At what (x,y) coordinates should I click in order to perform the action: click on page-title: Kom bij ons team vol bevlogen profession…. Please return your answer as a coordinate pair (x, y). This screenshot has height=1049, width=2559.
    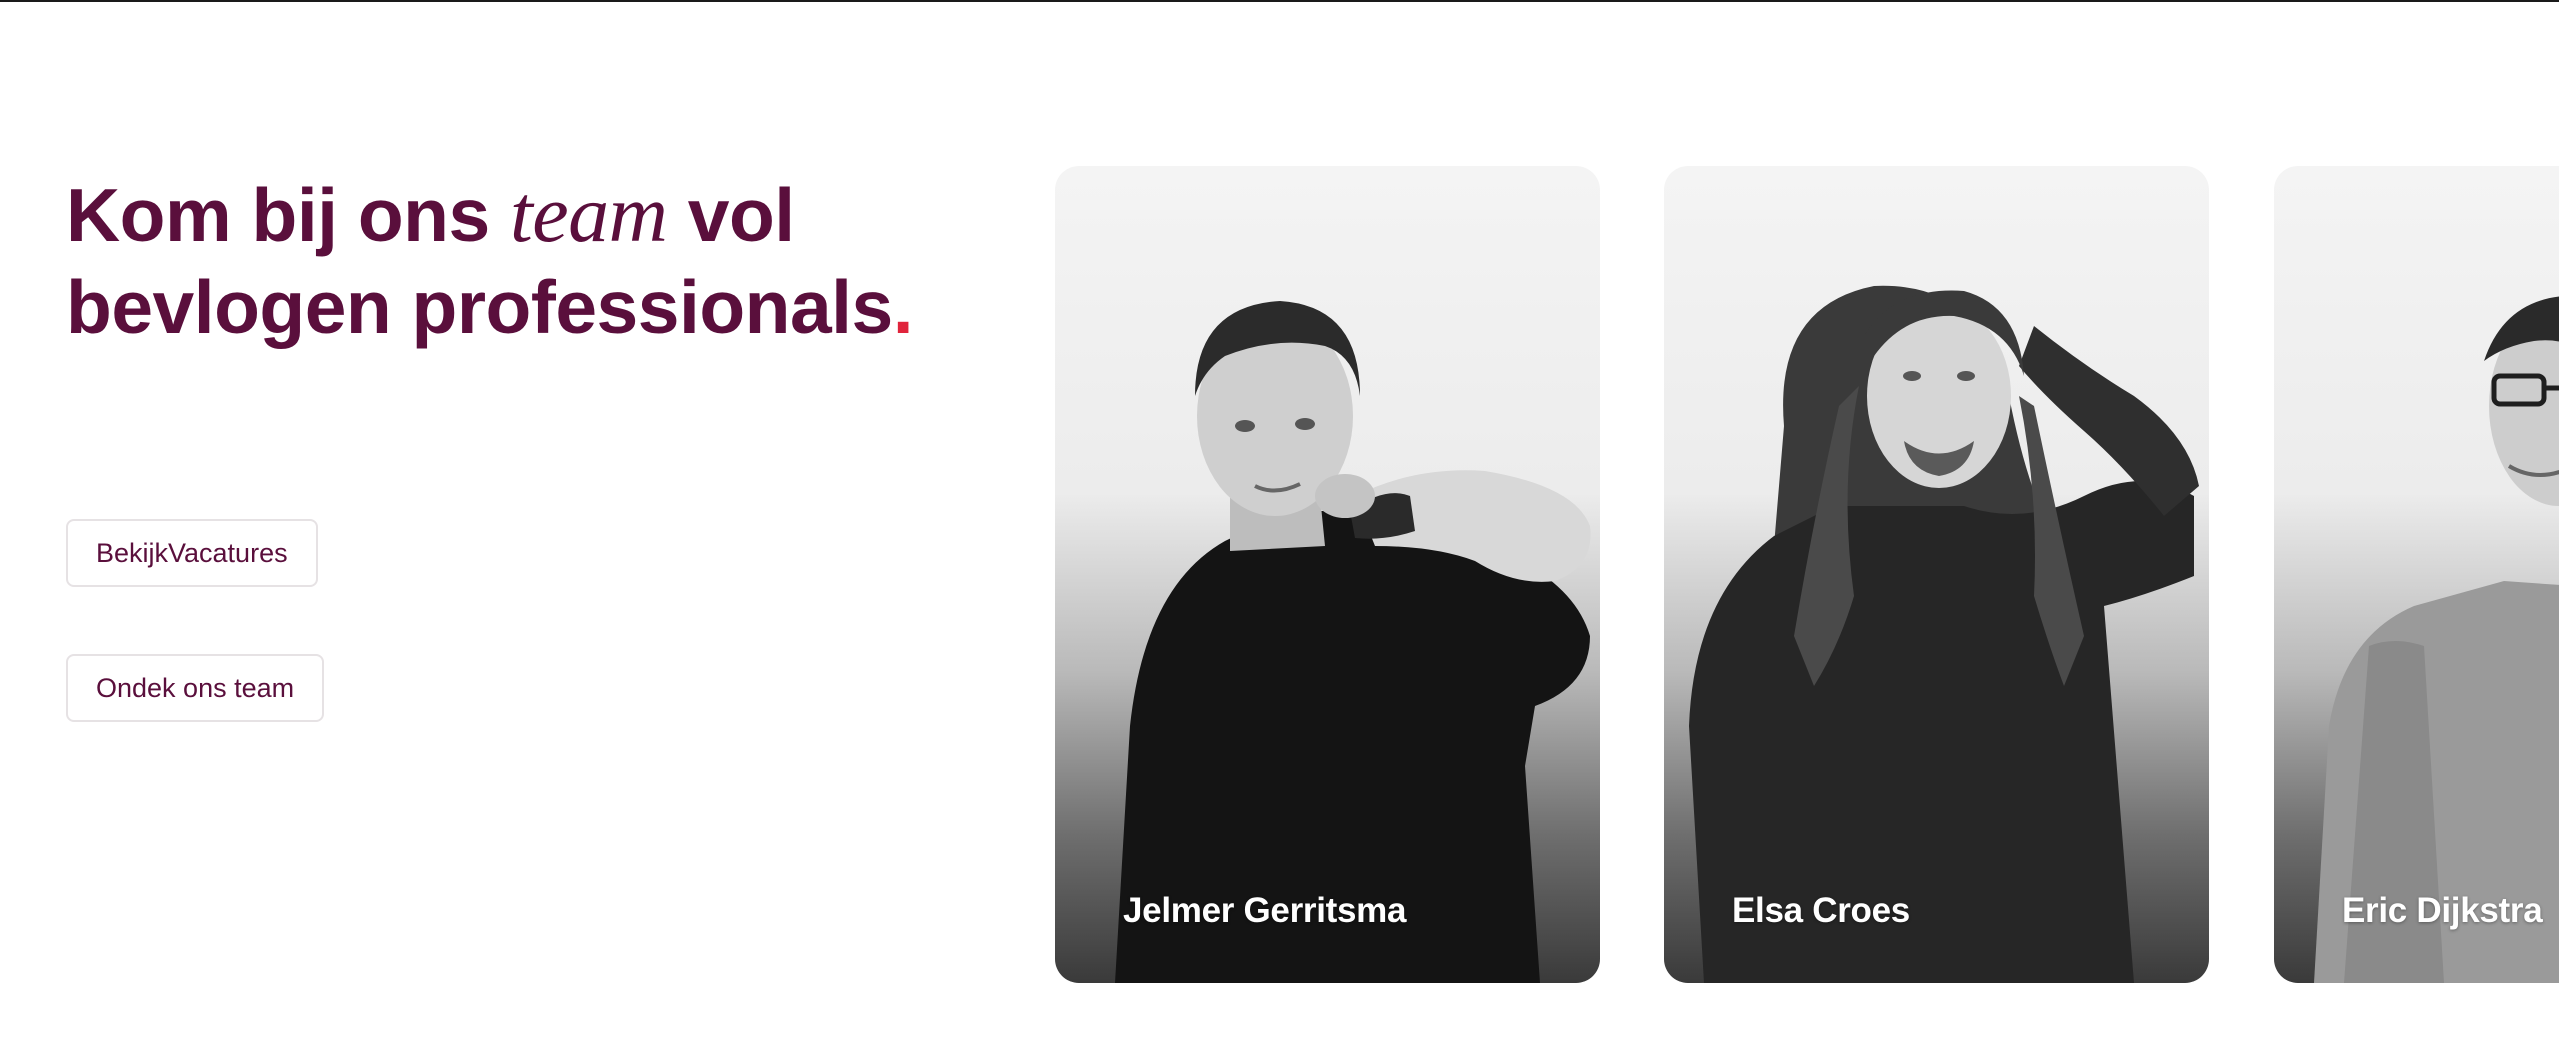
    Looking at the image, I should click on (516, 260).